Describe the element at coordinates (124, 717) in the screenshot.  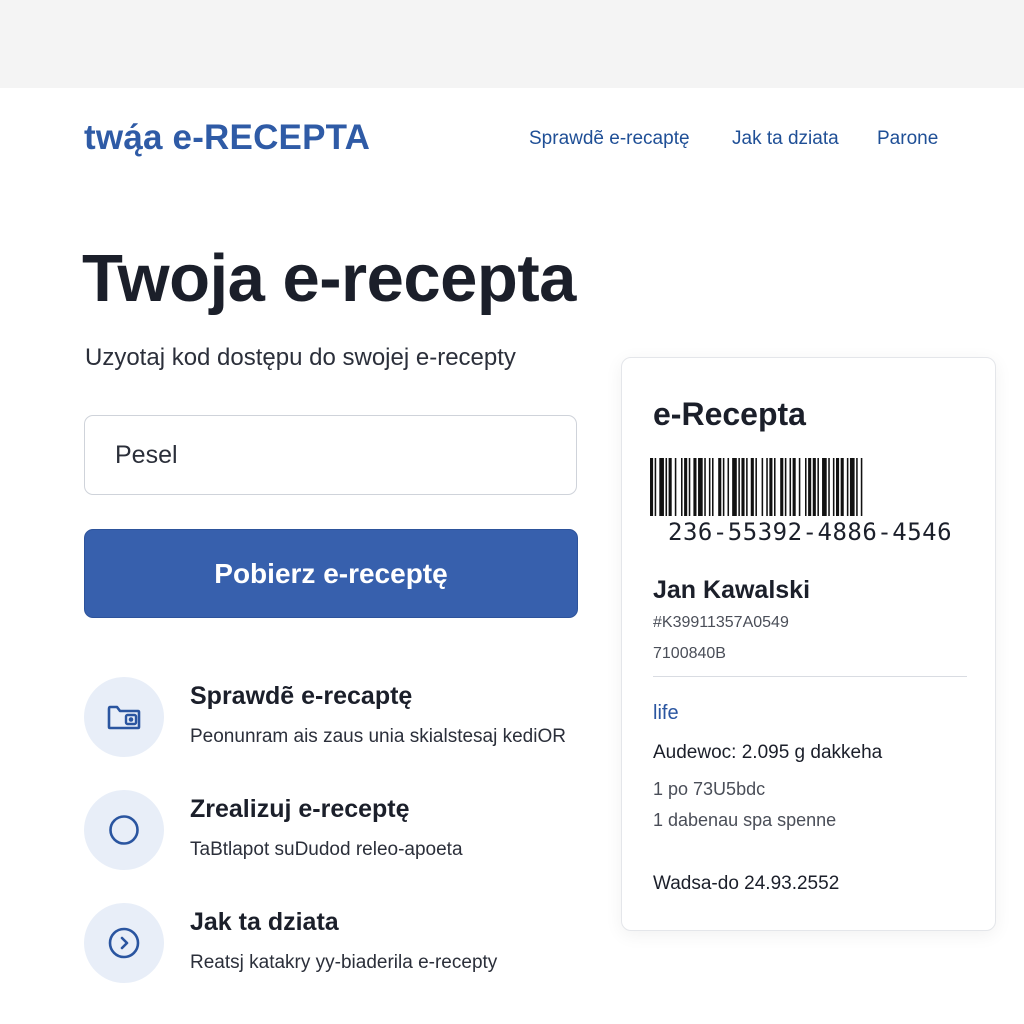
I see `wallet-icon` at that location.